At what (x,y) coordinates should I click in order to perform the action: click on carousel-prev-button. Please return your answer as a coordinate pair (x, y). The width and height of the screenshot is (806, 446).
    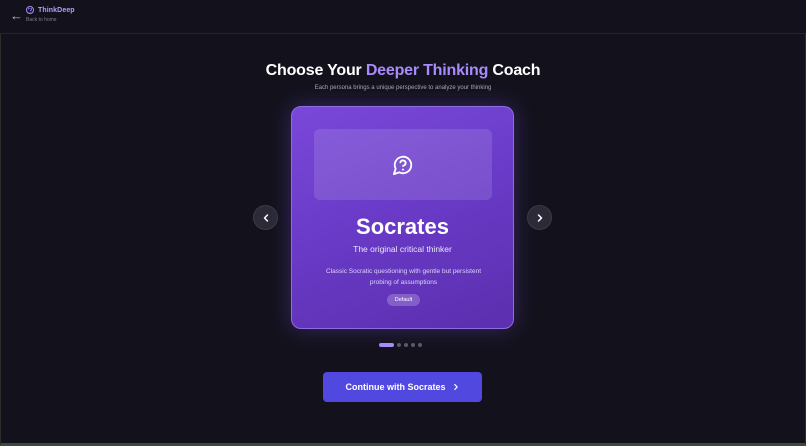
    Looking at the image, I should click on (265, 217).